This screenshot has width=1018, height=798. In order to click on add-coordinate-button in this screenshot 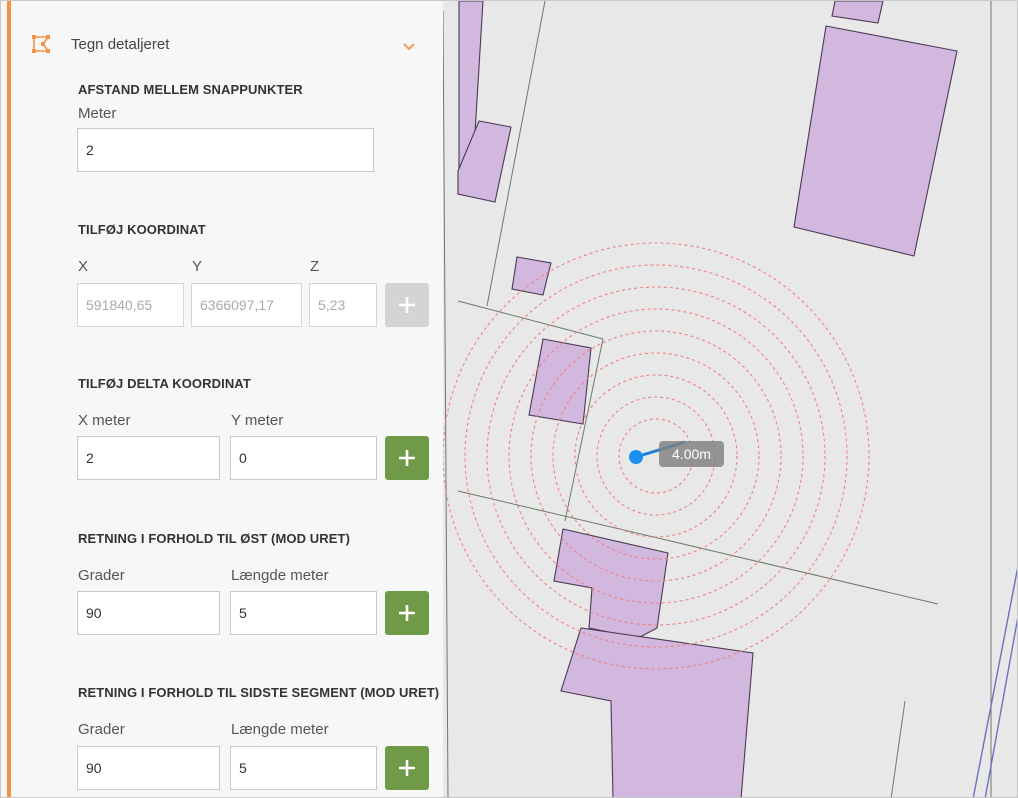, I will do `click(407, 305)`.